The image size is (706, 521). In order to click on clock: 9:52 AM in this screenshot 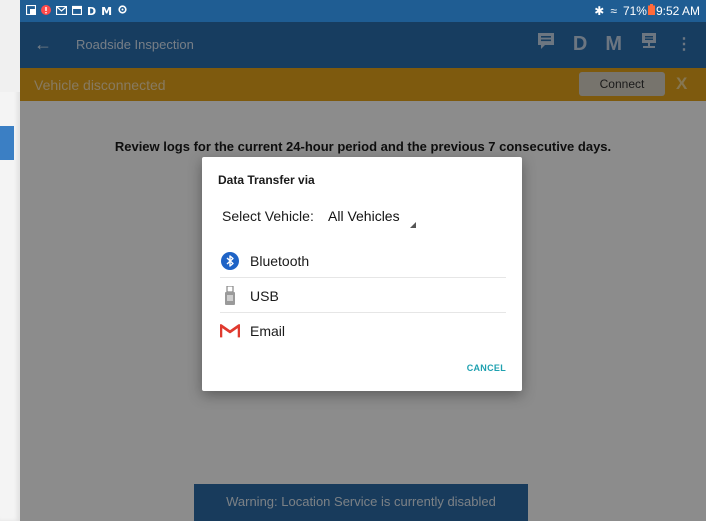, I will do `click(677, 11)`.